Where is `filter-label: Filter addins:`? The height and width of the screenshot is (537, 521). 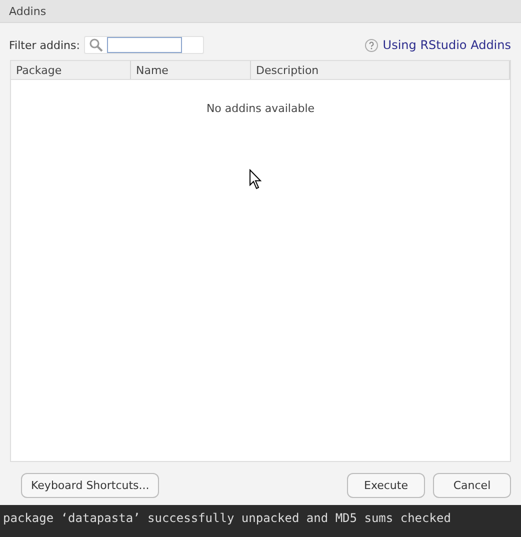 filter-label: Filter addins: is located at coordinates (44, 45).